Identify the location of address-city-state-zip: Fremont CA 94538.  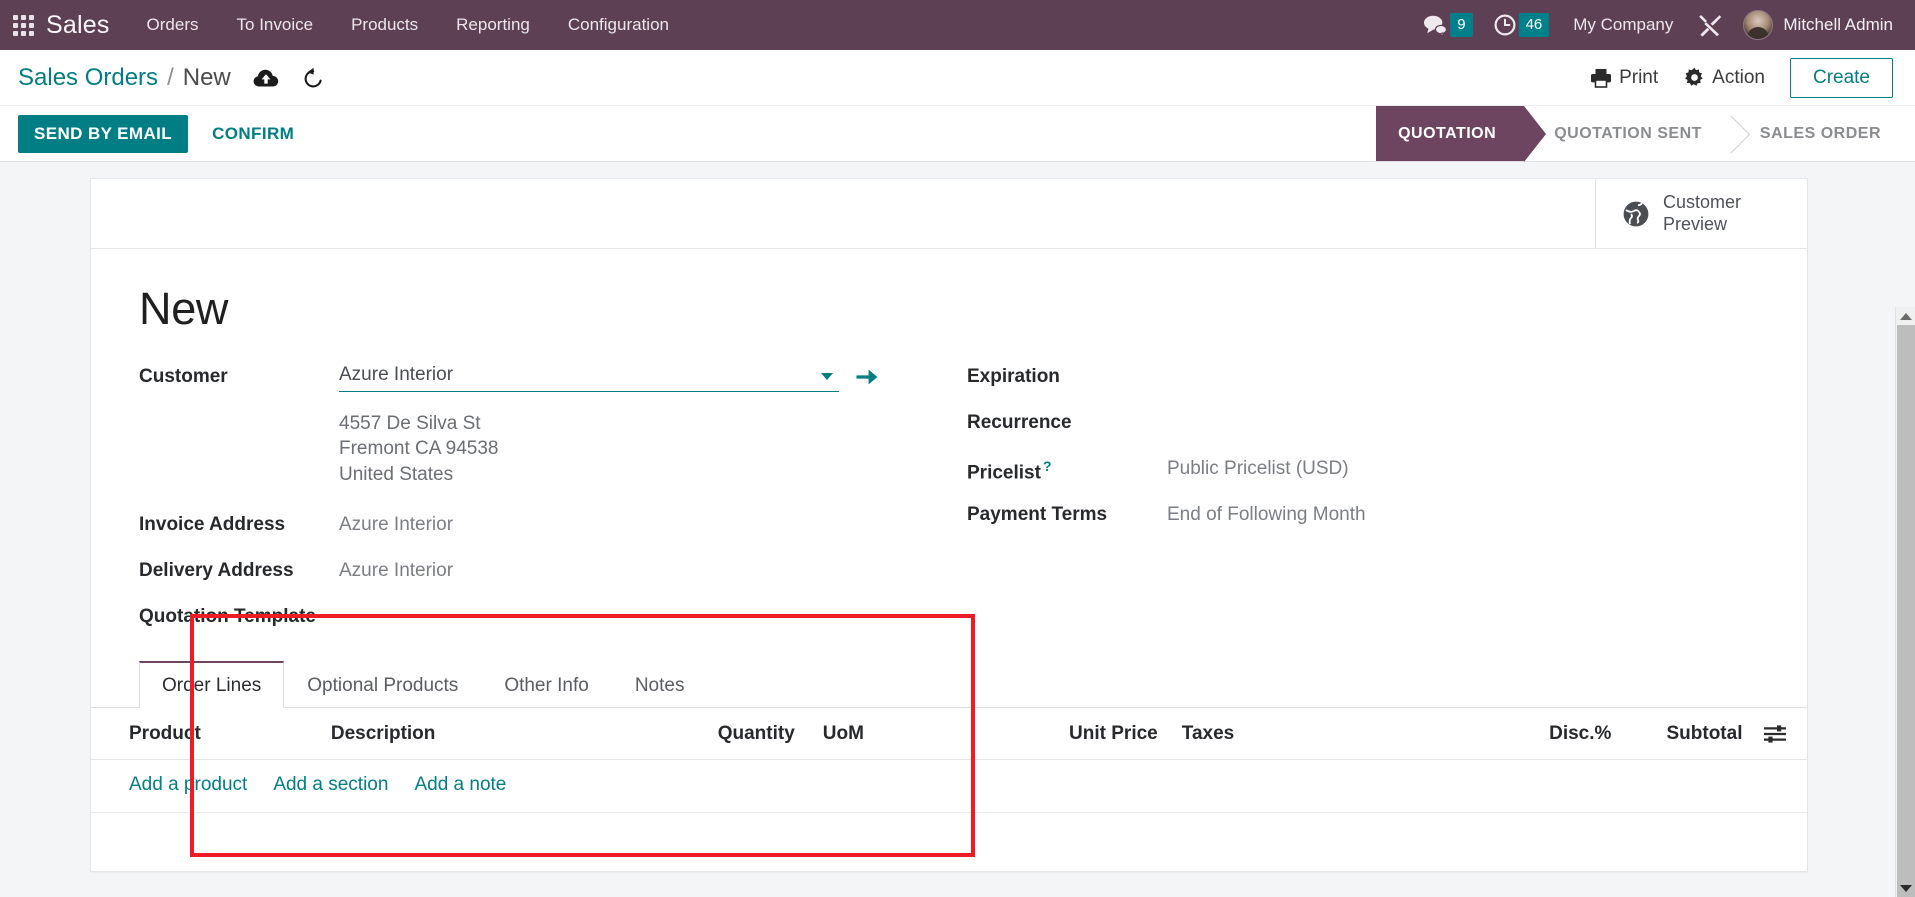
(419, 449).